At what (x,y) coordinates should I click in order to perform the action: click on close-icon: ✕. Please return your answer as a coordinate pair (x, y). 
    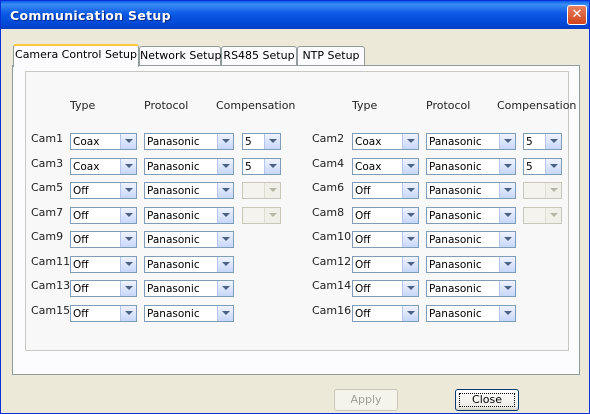
    Looking at the image, I should click on (577, 14).